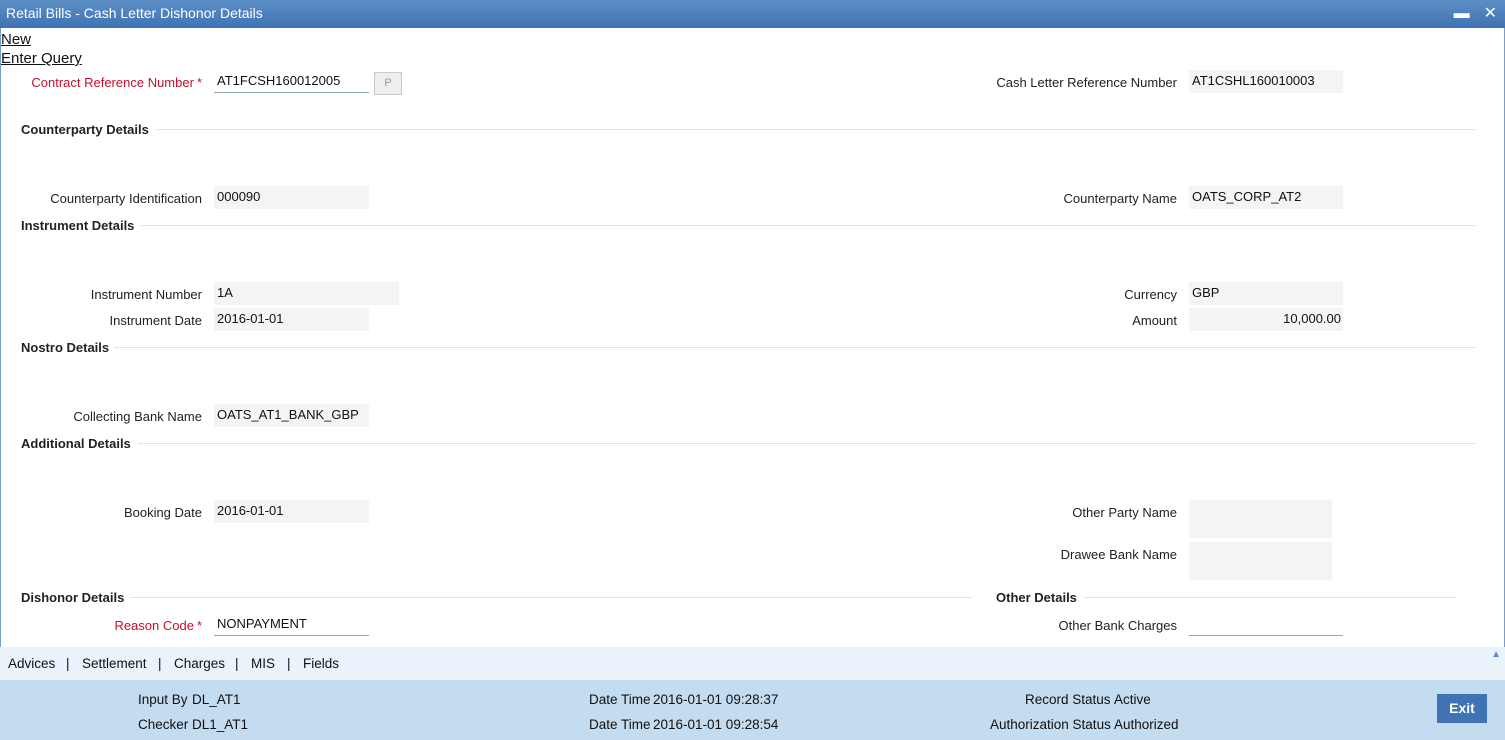  I want to click on input-datetime-label: Date Time, so click(620, 699).